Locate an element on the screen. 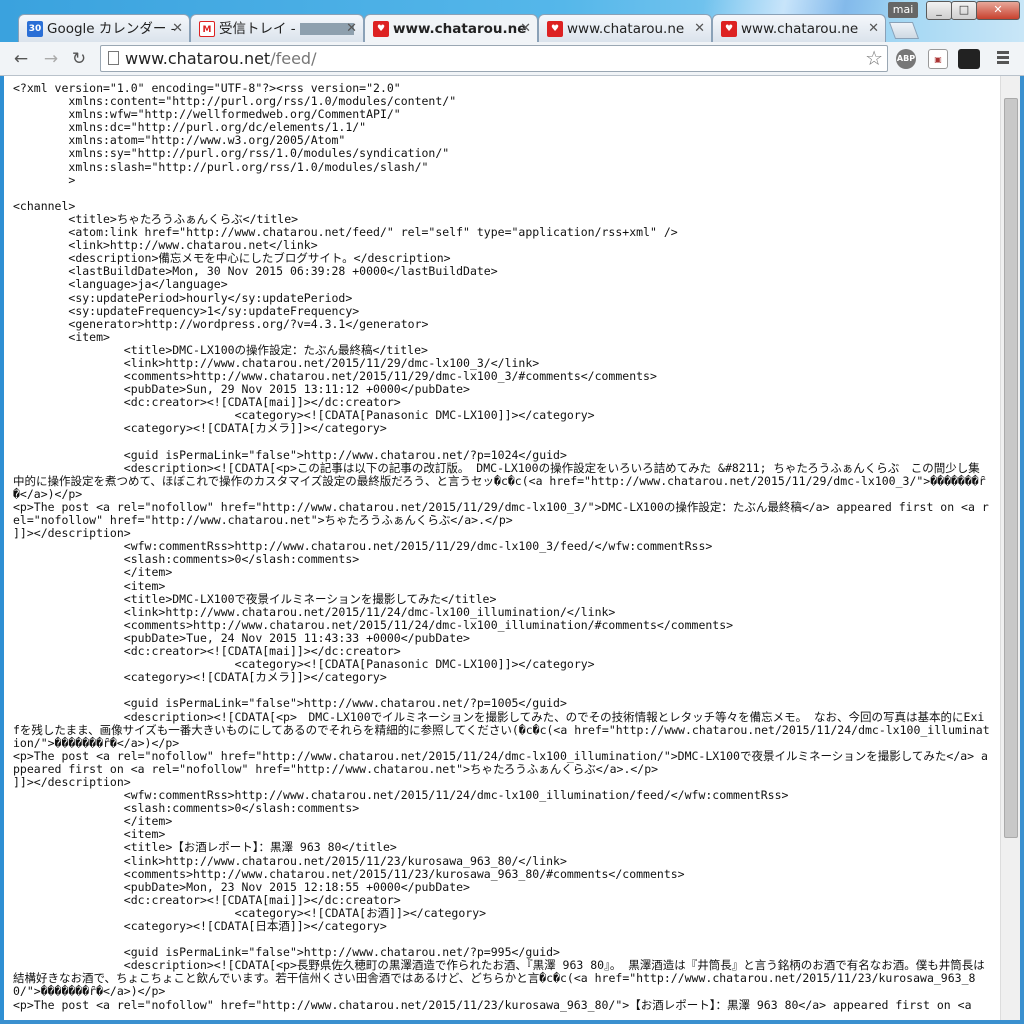 The width and height of the screenshot is (1024, 1024). url-text: www.chatarou.net/feed/ is located at coordinates (220, 58).